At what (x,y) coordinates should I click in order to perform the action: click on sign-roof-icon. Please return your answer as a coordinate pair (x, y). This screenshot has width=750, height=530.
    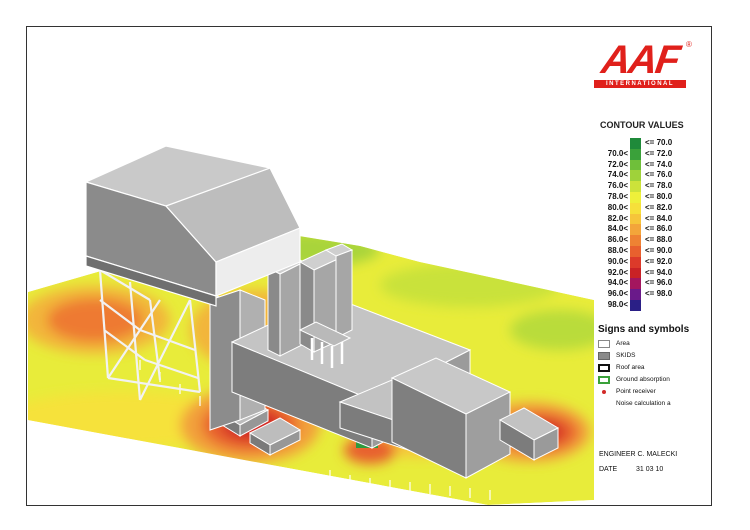
    Looking at the image, I should click on (604, 368).